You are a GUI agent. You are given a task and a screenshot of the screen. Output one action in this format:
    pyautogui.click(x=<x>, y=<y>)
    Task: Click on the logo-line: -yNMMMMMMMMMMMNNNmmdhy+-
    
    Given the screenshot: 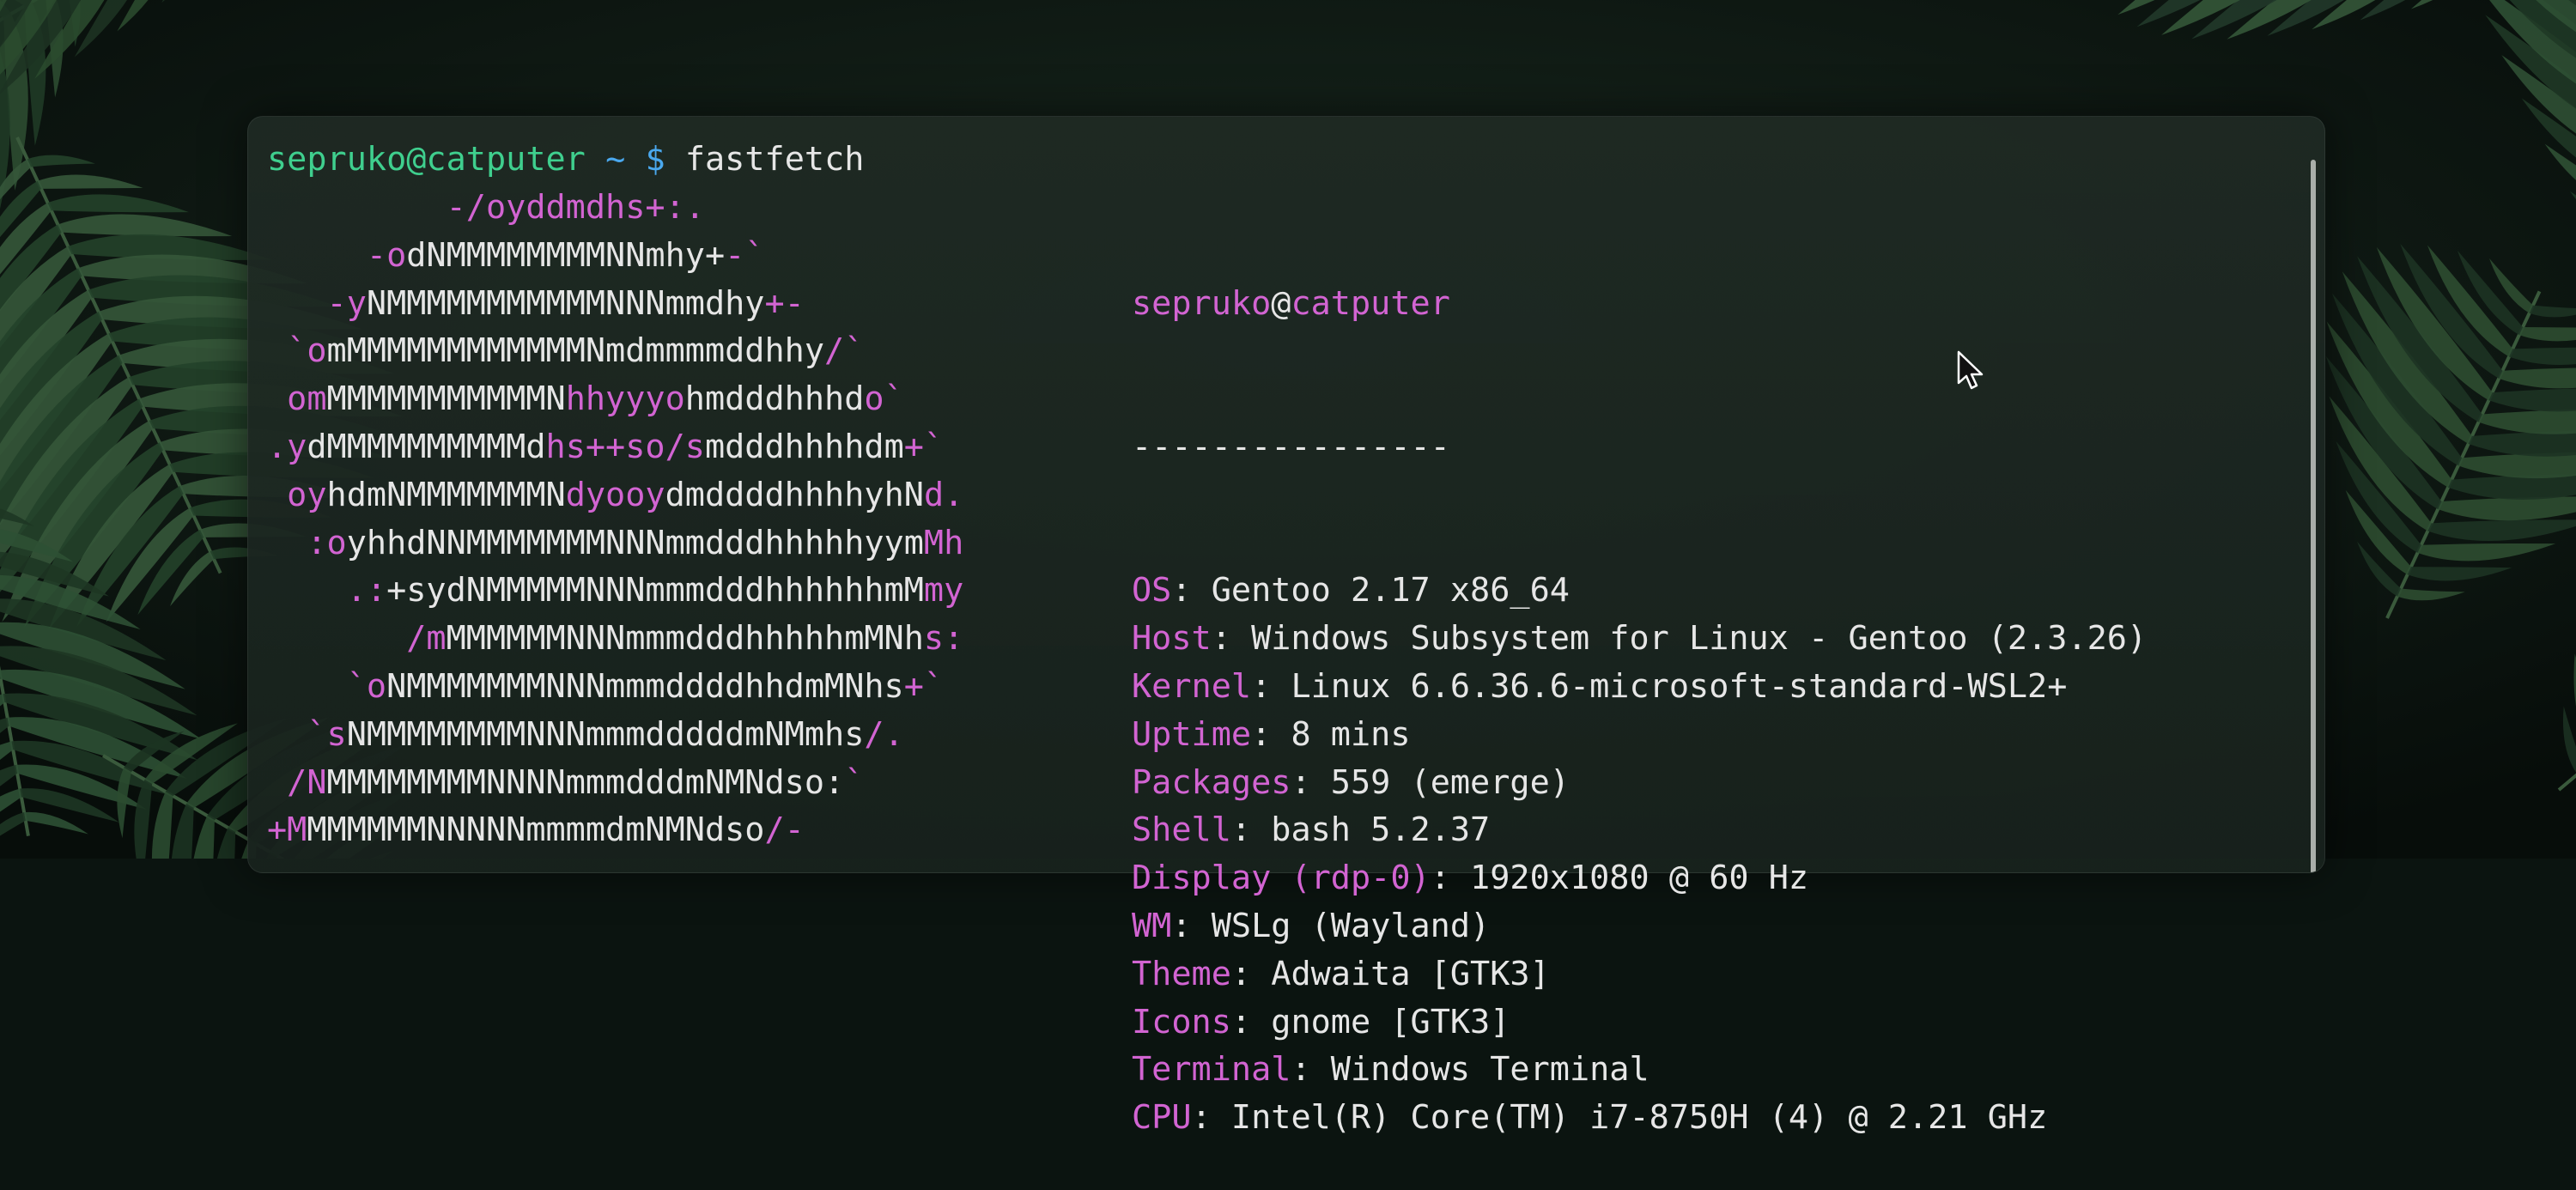 What is the action you would take?
    pyautogui.click(x=615, y=304)
    